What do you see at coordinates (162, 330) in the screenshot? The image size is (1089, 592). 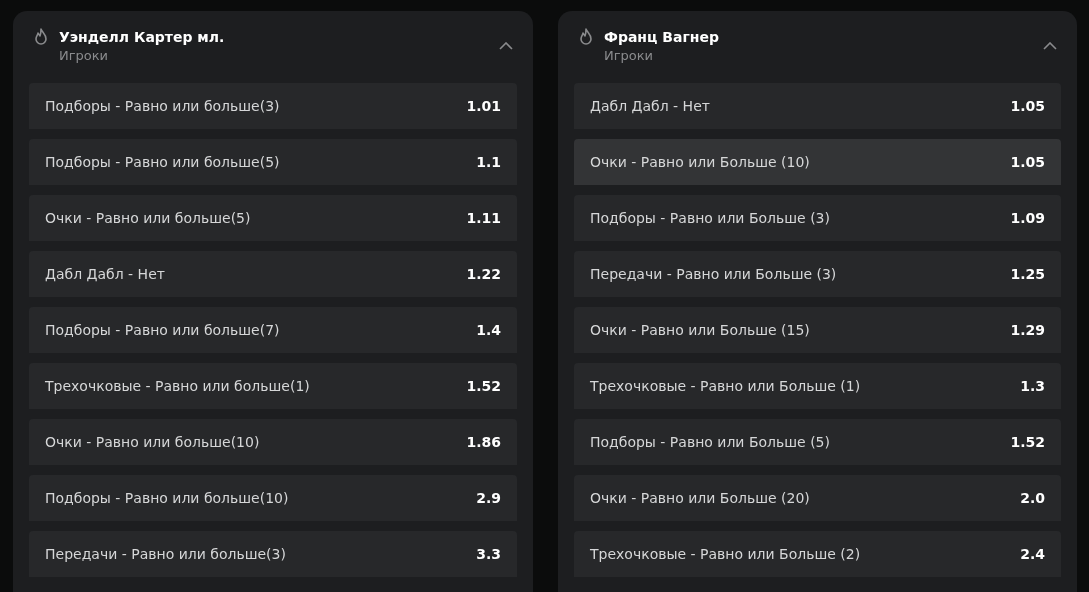 I see `bet-option-label: Подборы - Равно или больше(7)` at bounding box center [162, 330].